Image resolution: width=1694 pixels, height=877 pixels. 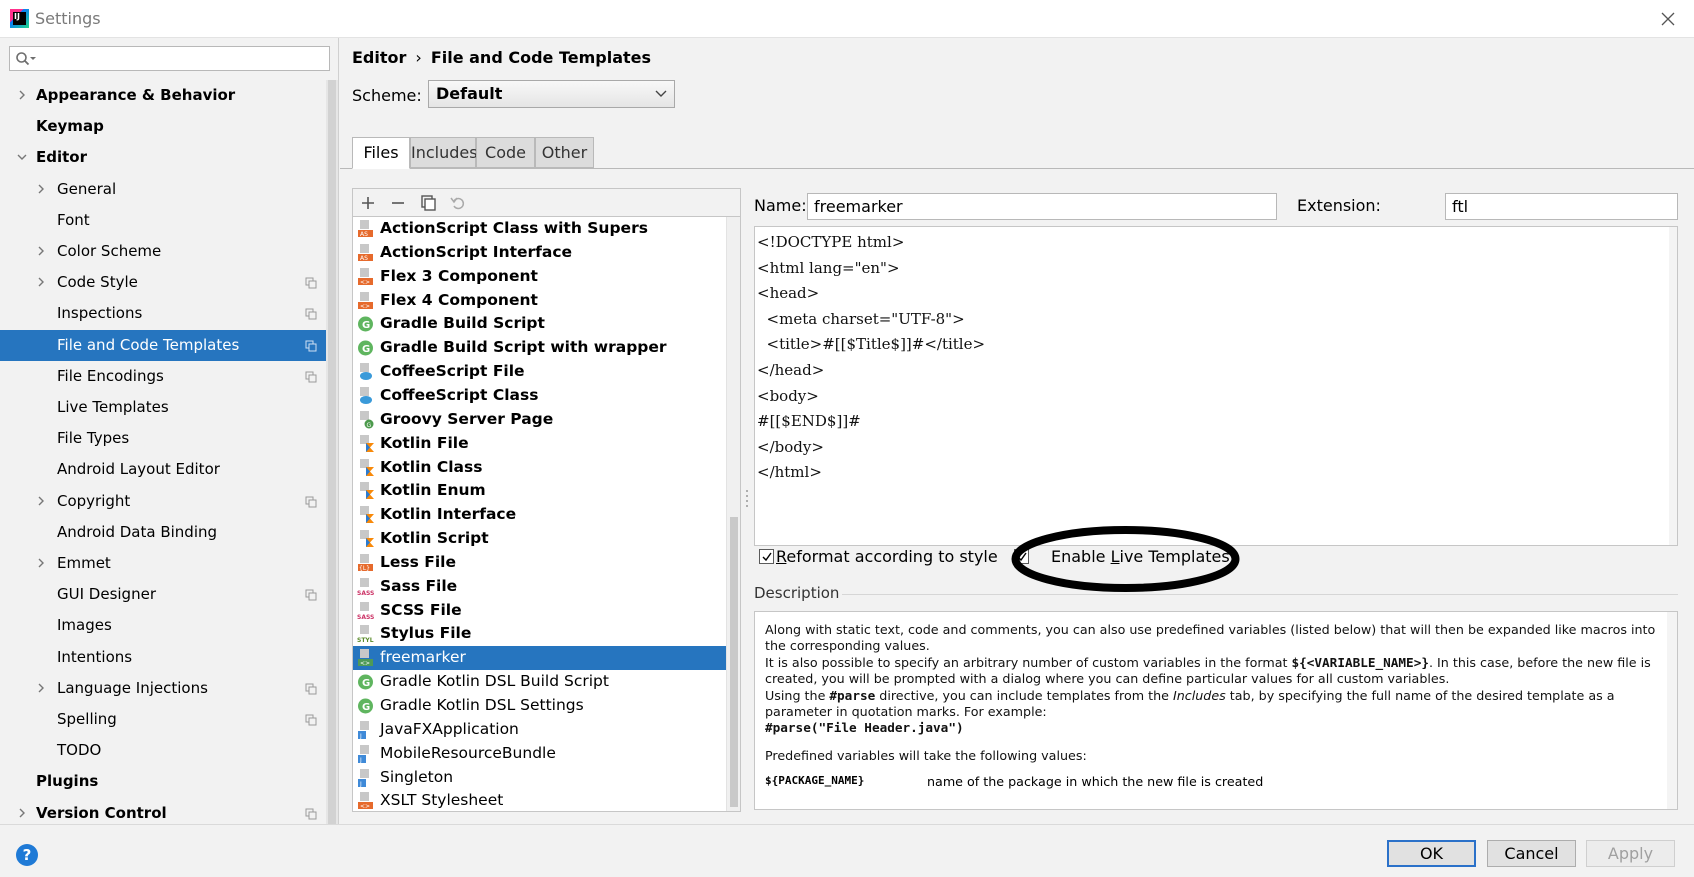 I want to click on template-name-input, so click(x=1042, y=206).